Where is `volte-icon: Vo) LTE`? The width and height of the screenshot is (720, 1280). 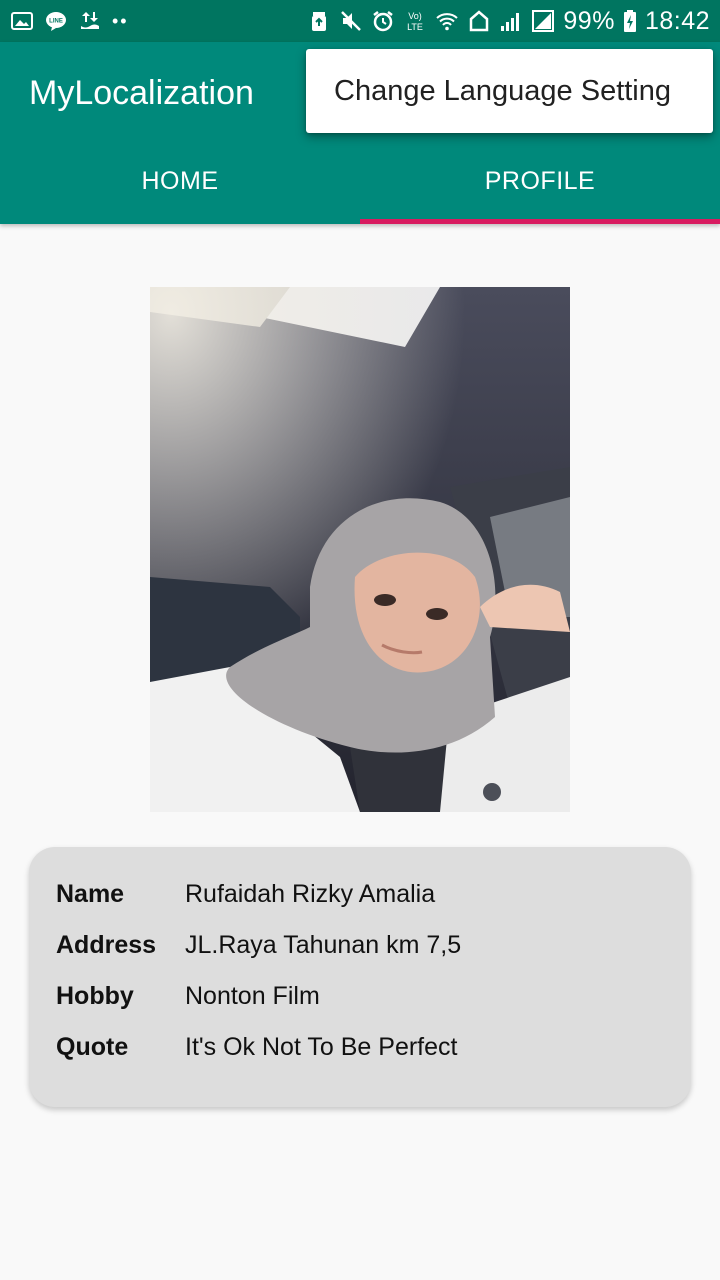 volte-icon: Vo) LTE is located at coordinates (415, 21).